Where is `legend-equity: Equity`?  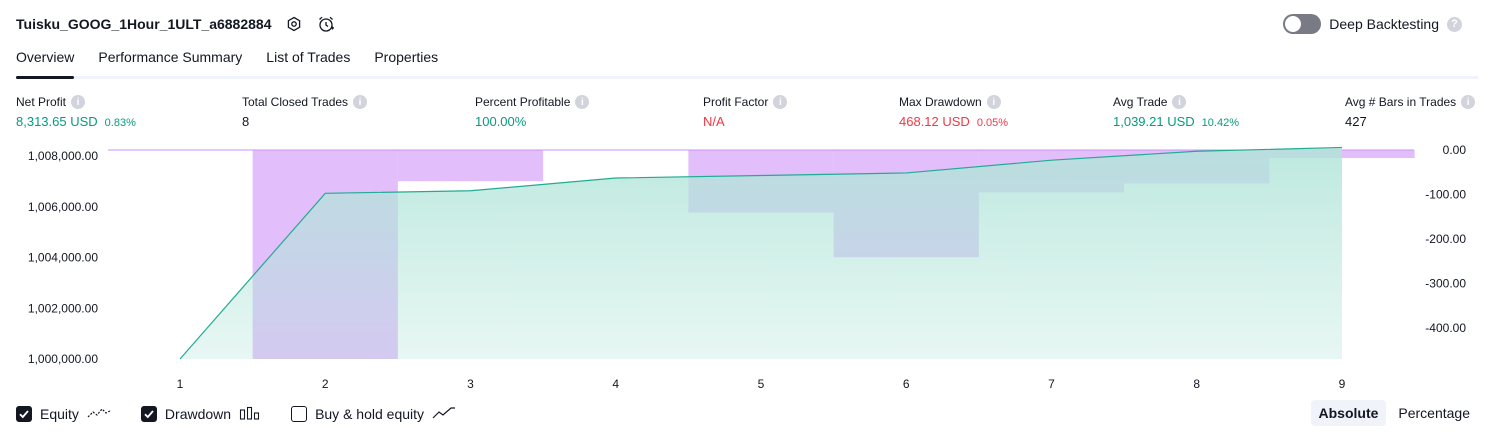 legend-equity: Equity is located at coordinates (63, 414).